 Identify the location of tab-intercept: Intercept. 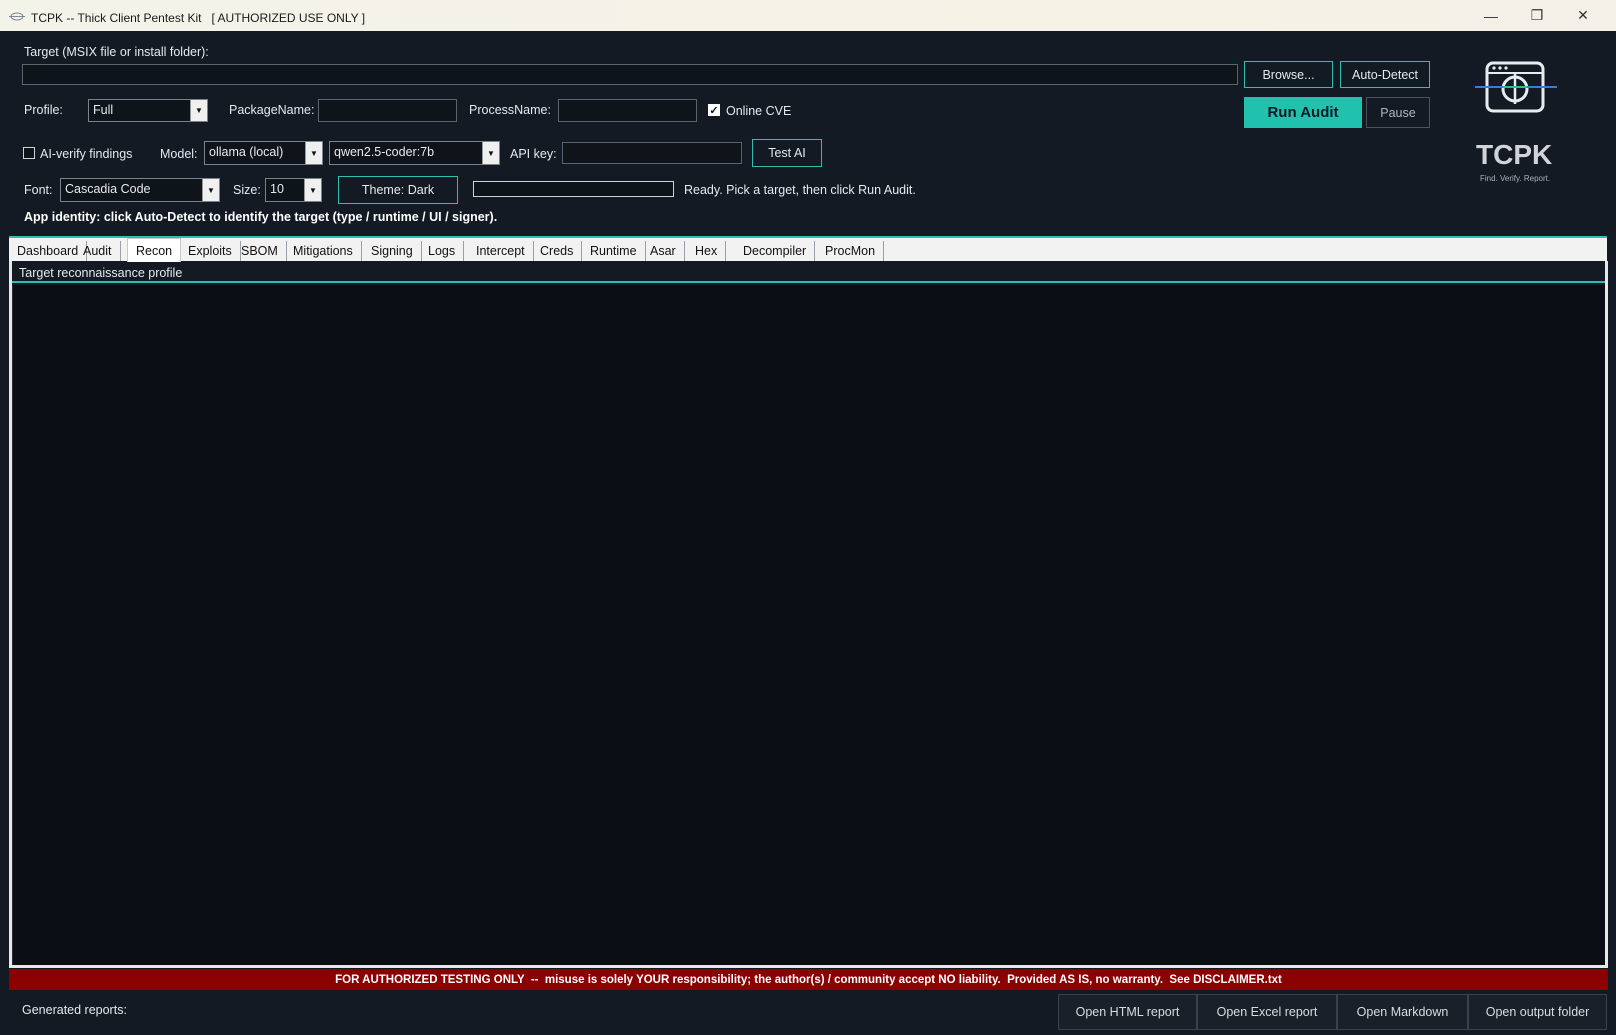
(501, 251).